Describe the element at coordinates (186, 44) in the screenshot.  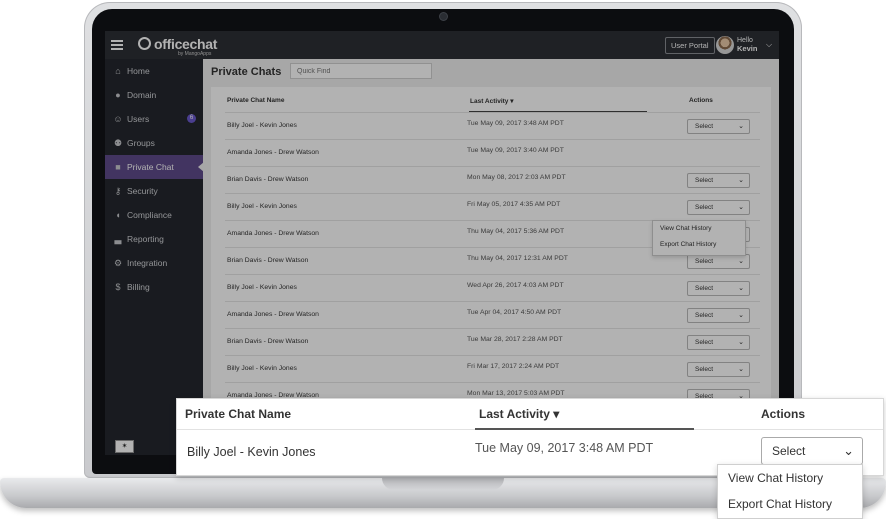
I see `logo-text: officechat` at that location.